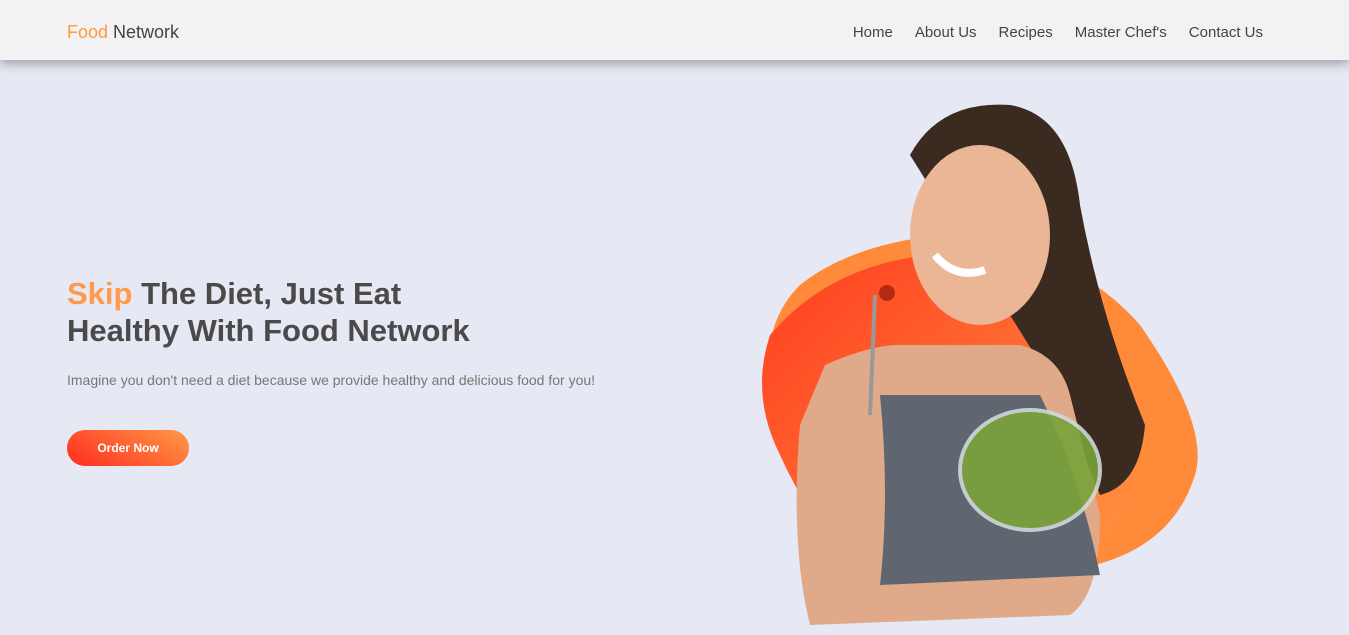 The height and width of the screenshot is (635, 1349). Describe the element at coordinates (1226, 32) in the screenshot. I see `nav-contact-us: Contact Us` at that location.